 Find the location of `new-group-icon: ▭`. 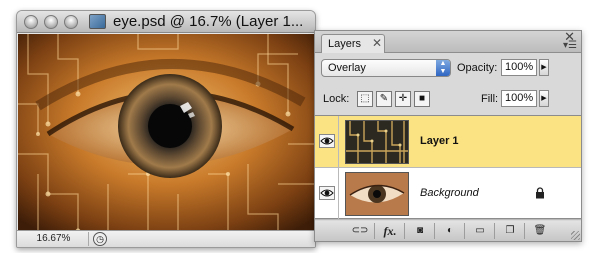

new-group-icon: ▭ is located at coordinates (480, 231).